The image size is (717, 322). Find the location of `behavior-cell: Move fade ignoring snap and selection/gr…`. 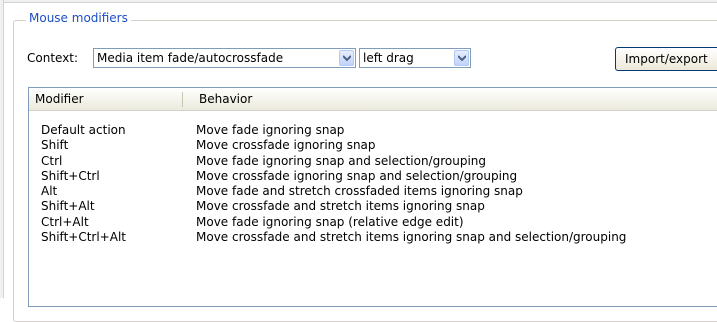

behavior-cell: Move fade ignoring snap and selection/gr… is located at coordinates (341, 160).